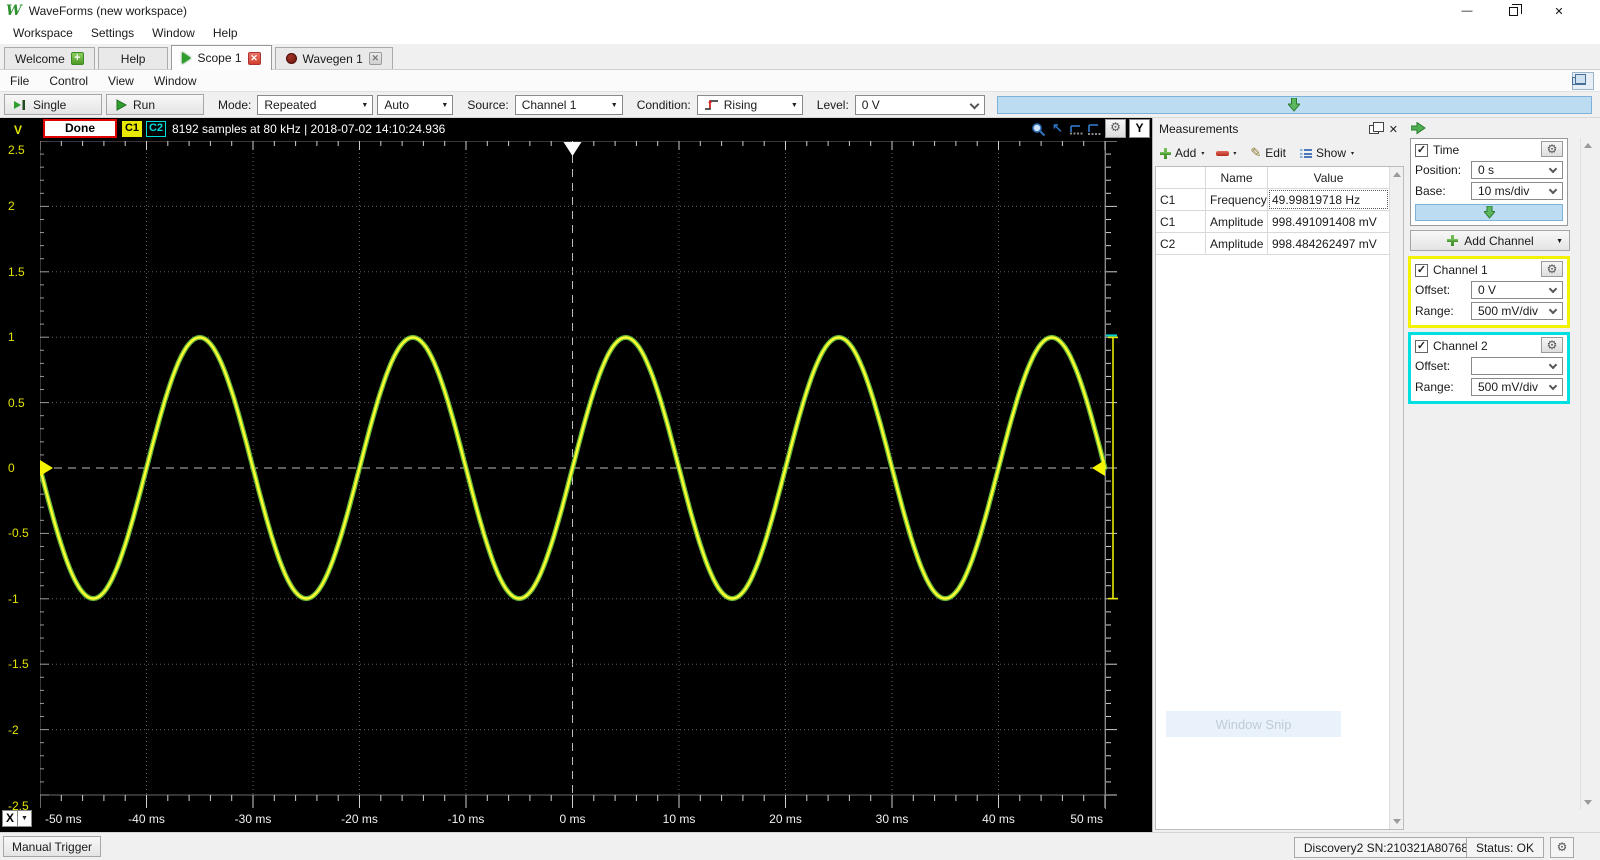 The image size is (1600, 860). I want to click on measurement-channel: C2, so click(1181, 243).